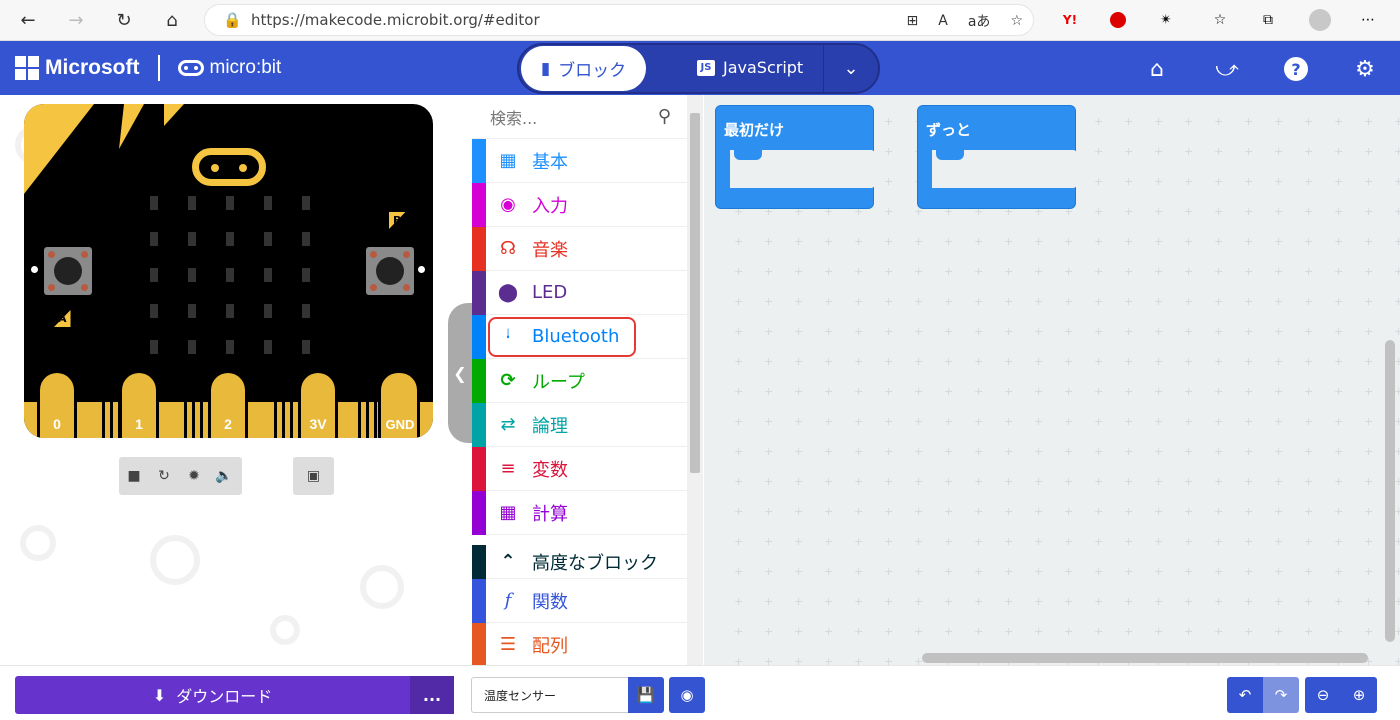 This screenshot has width=1400, height=720. Describe the element at coordinates (1368, 20) in the screenshot. I see `settings-more-icon: ⋯` at that location.